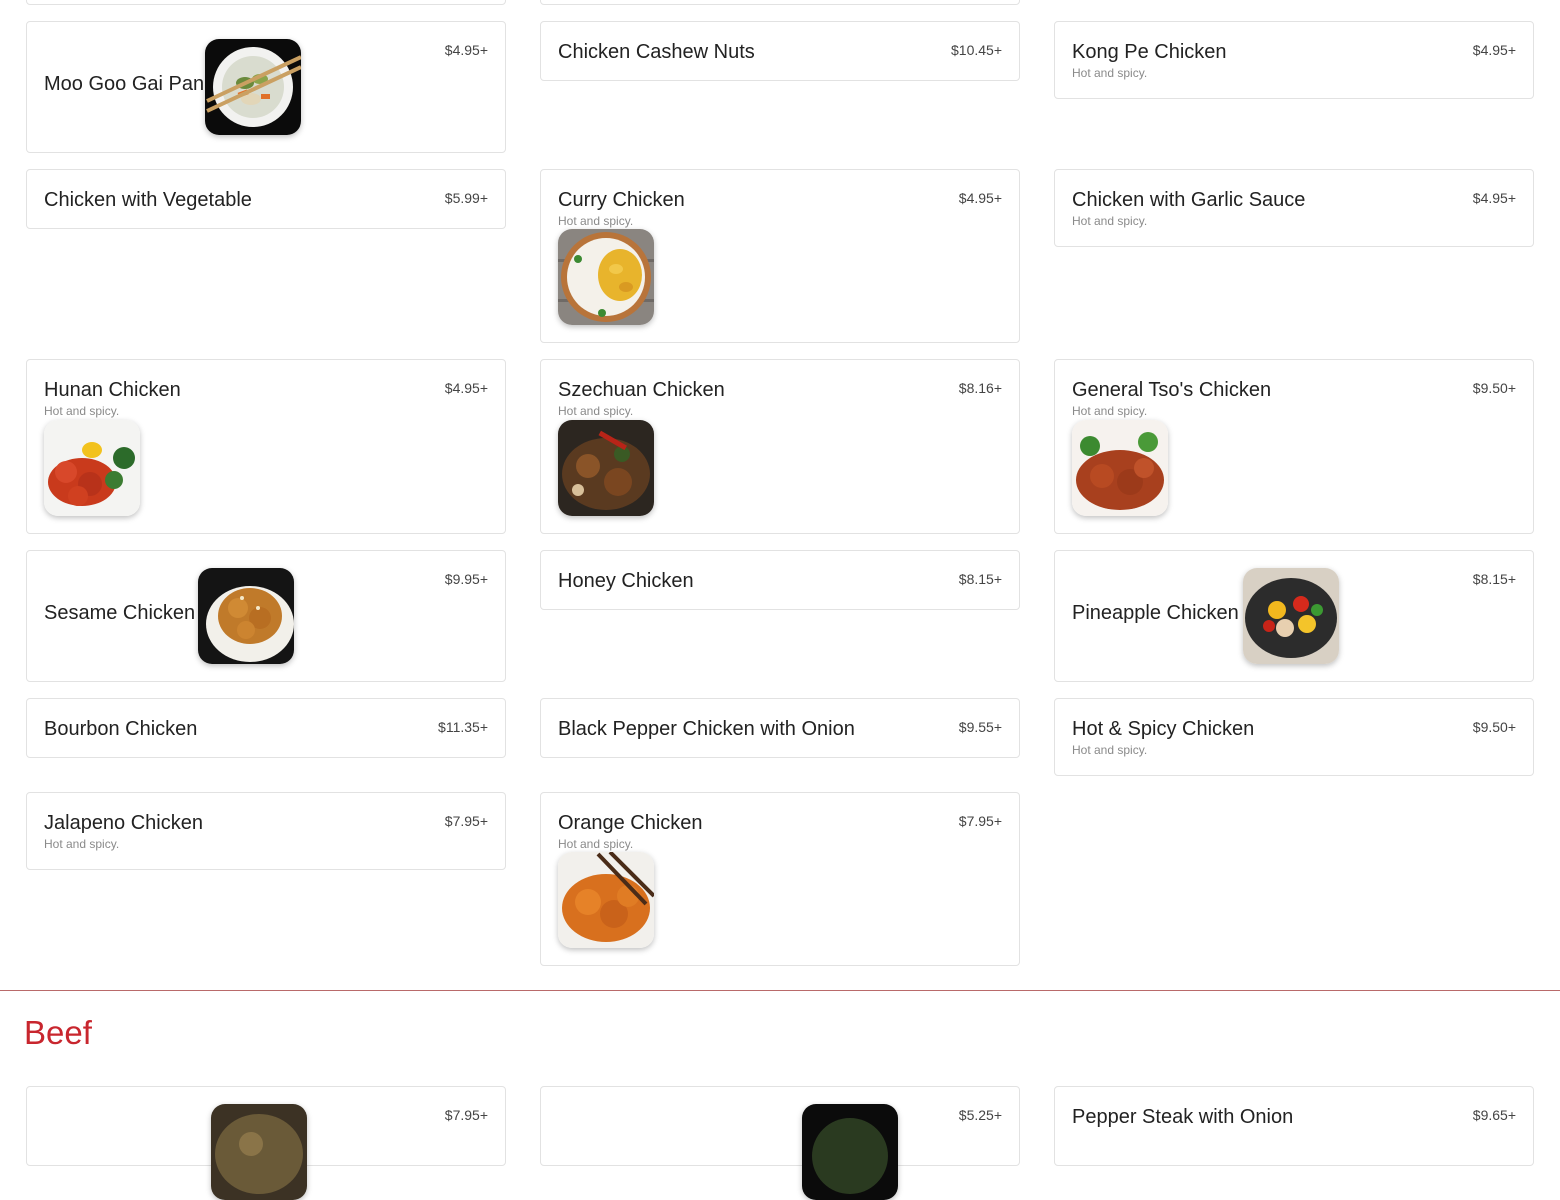 The height and width of the screenshot is (1200, 1560). I want to click on menu-item-pepper-steak-with-onion: Pepper Steak with Onion $9.65+, so click(1294, 1126).